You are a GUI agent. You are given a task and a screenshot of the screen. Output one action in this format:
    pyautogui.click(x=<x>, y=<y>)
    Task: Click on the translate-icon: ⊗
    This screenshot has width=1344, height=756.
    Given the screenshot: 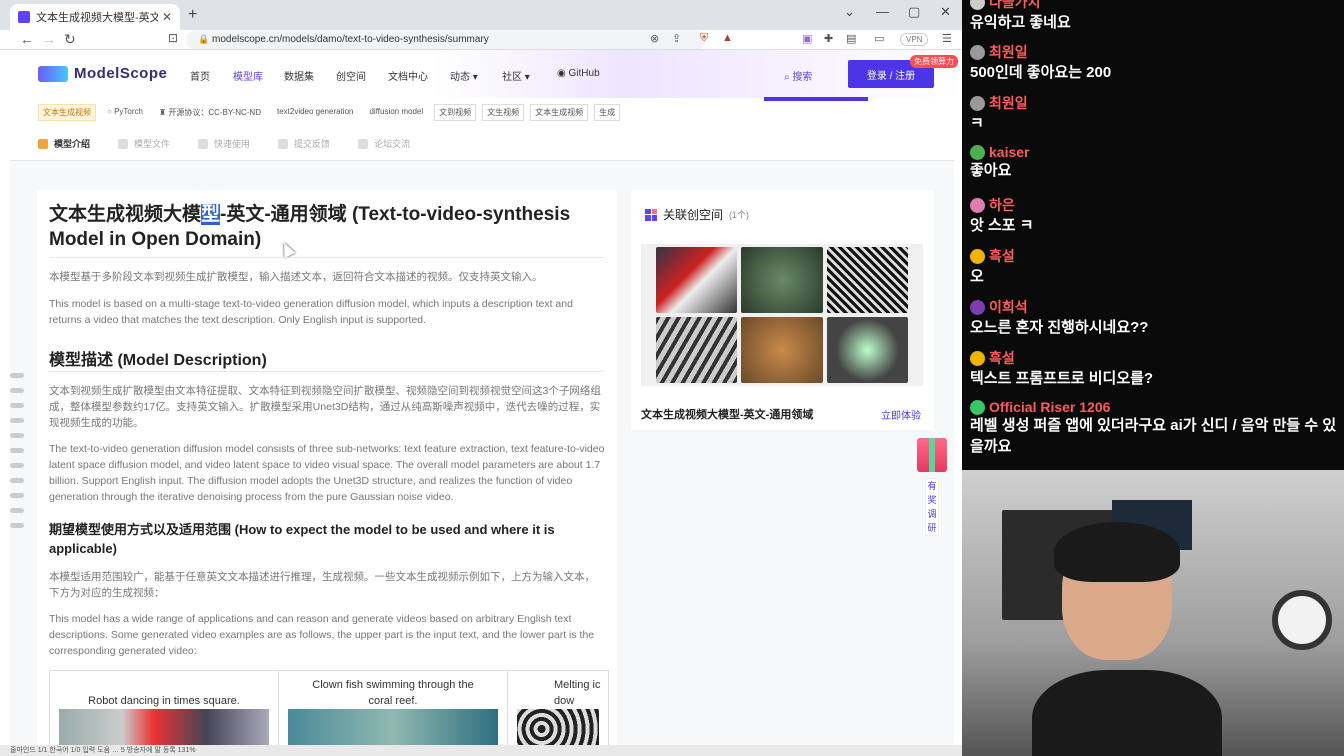 What is the action you would take?
    pyautogui.click(x=654, y=38)
    